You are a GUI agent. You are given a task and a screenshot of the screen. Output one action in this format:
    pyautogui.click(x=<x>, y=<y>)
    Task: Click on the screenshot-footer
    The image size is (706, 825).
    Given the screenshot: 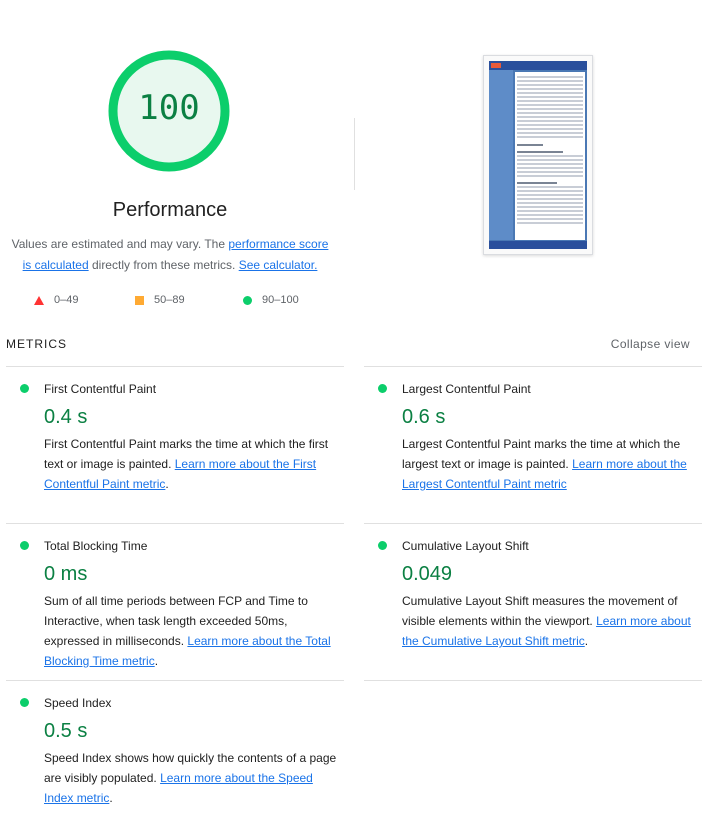 What is the action you would take?
    pyautogui.click(x=538, y=245)
    